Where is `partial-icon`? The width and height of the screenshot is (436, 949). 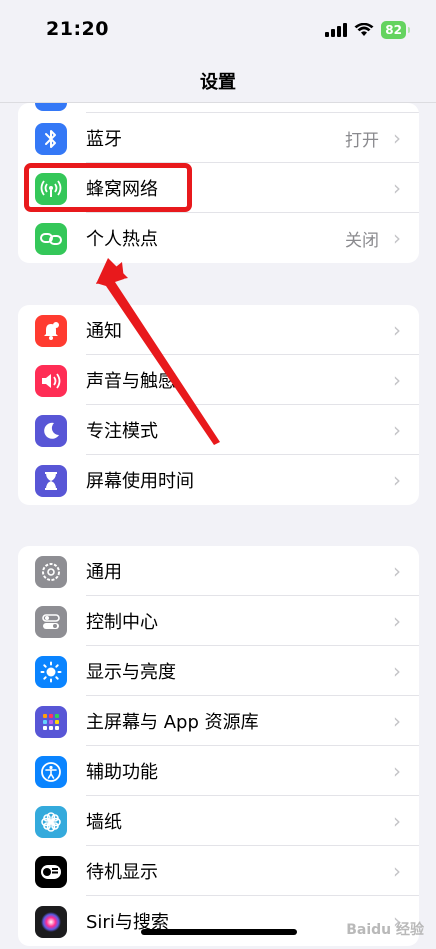
partial-icon is located at coordinates (51, 107).